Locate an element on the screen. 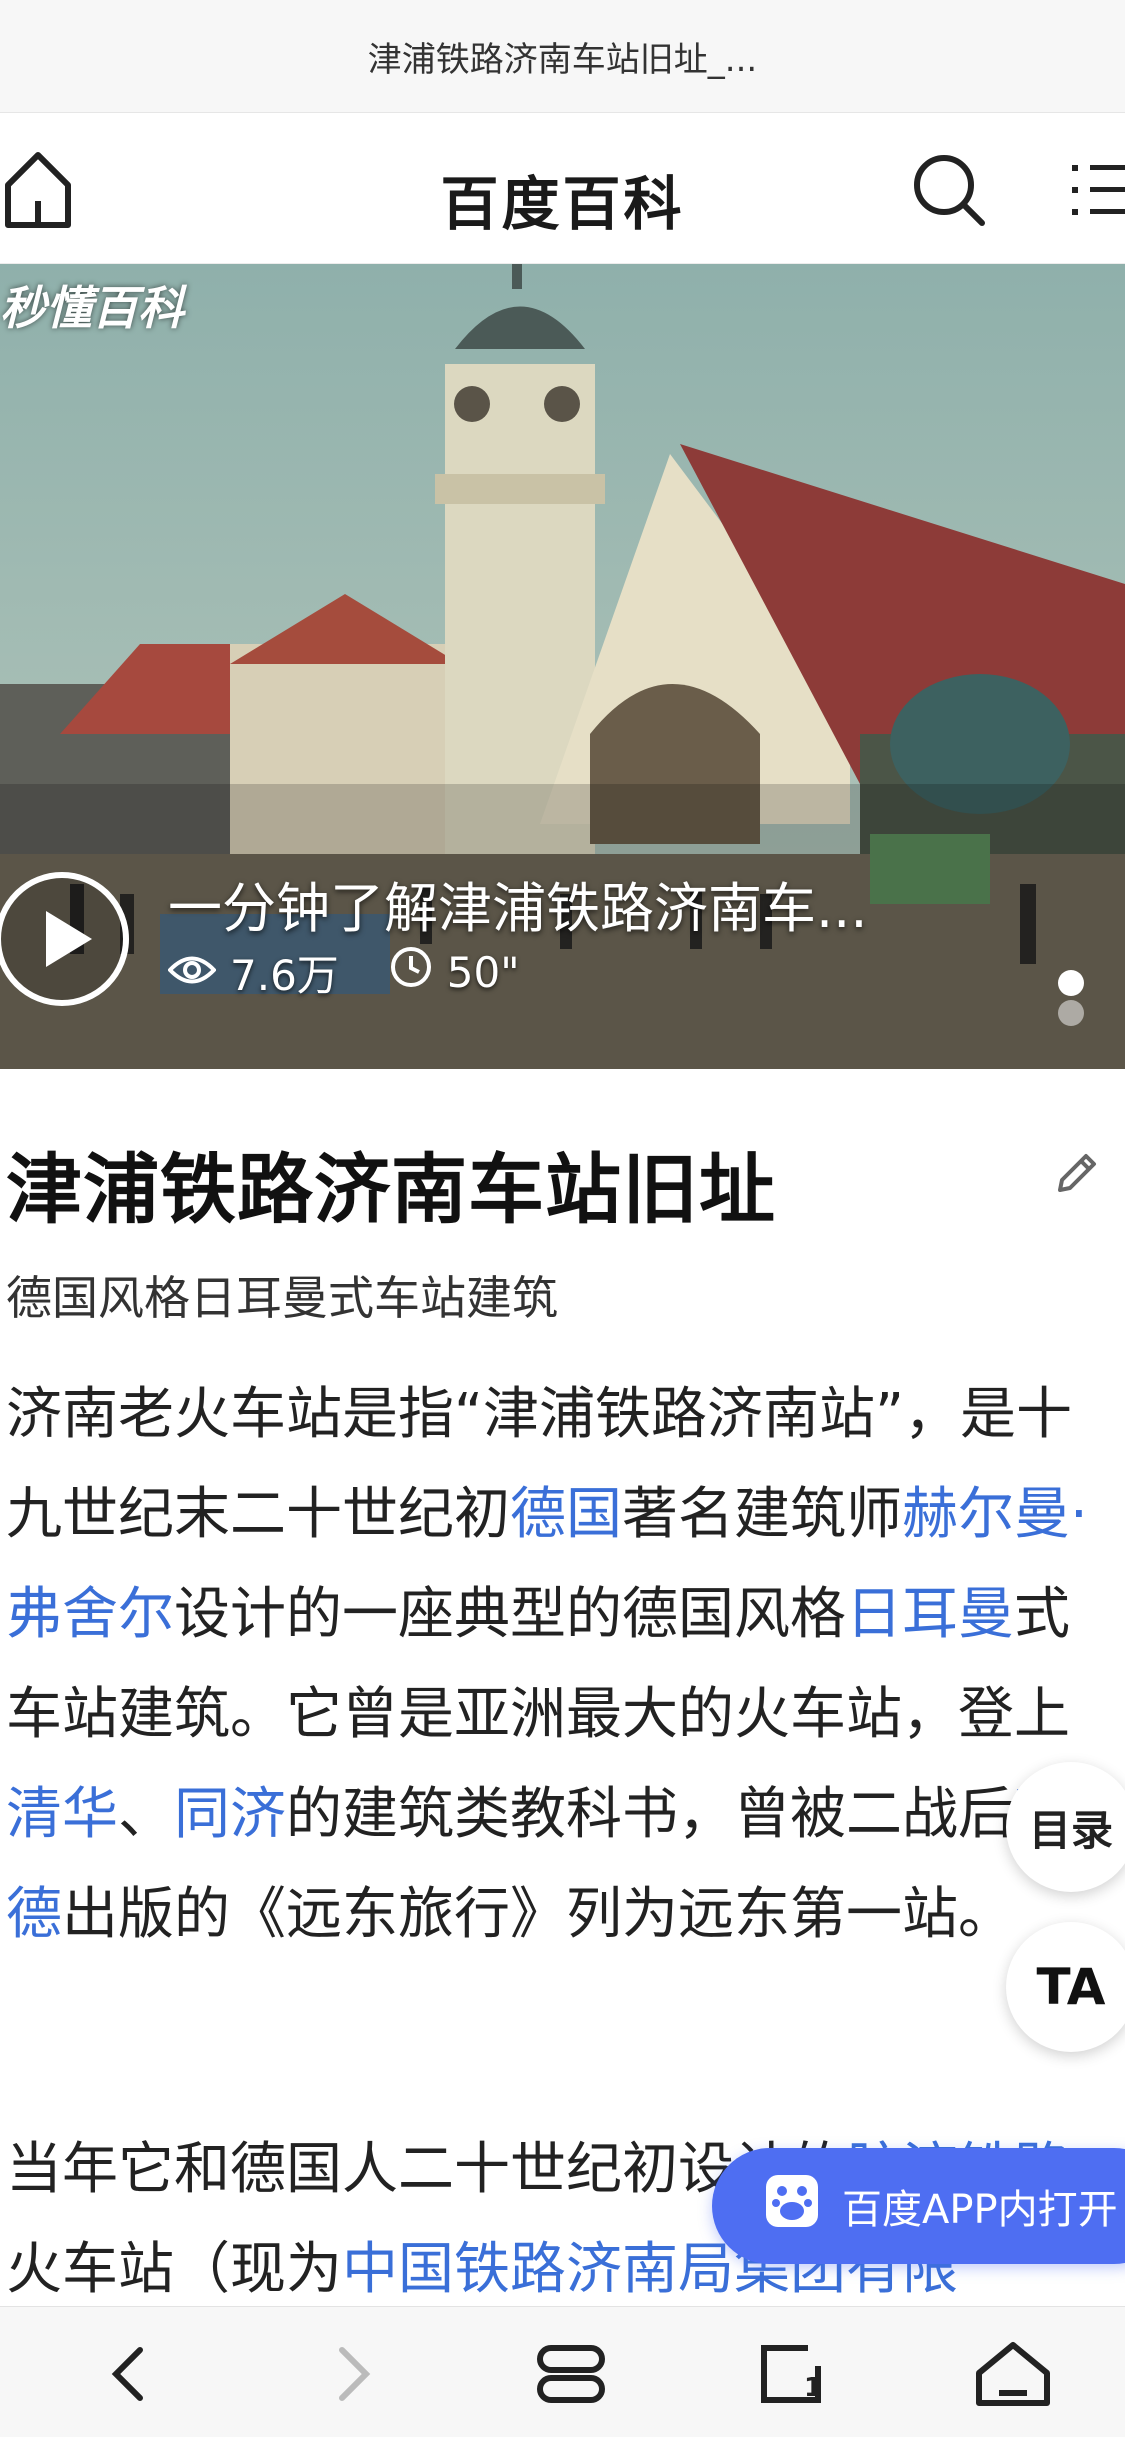  text-run: 、 is located at coordinates (146, 1814).